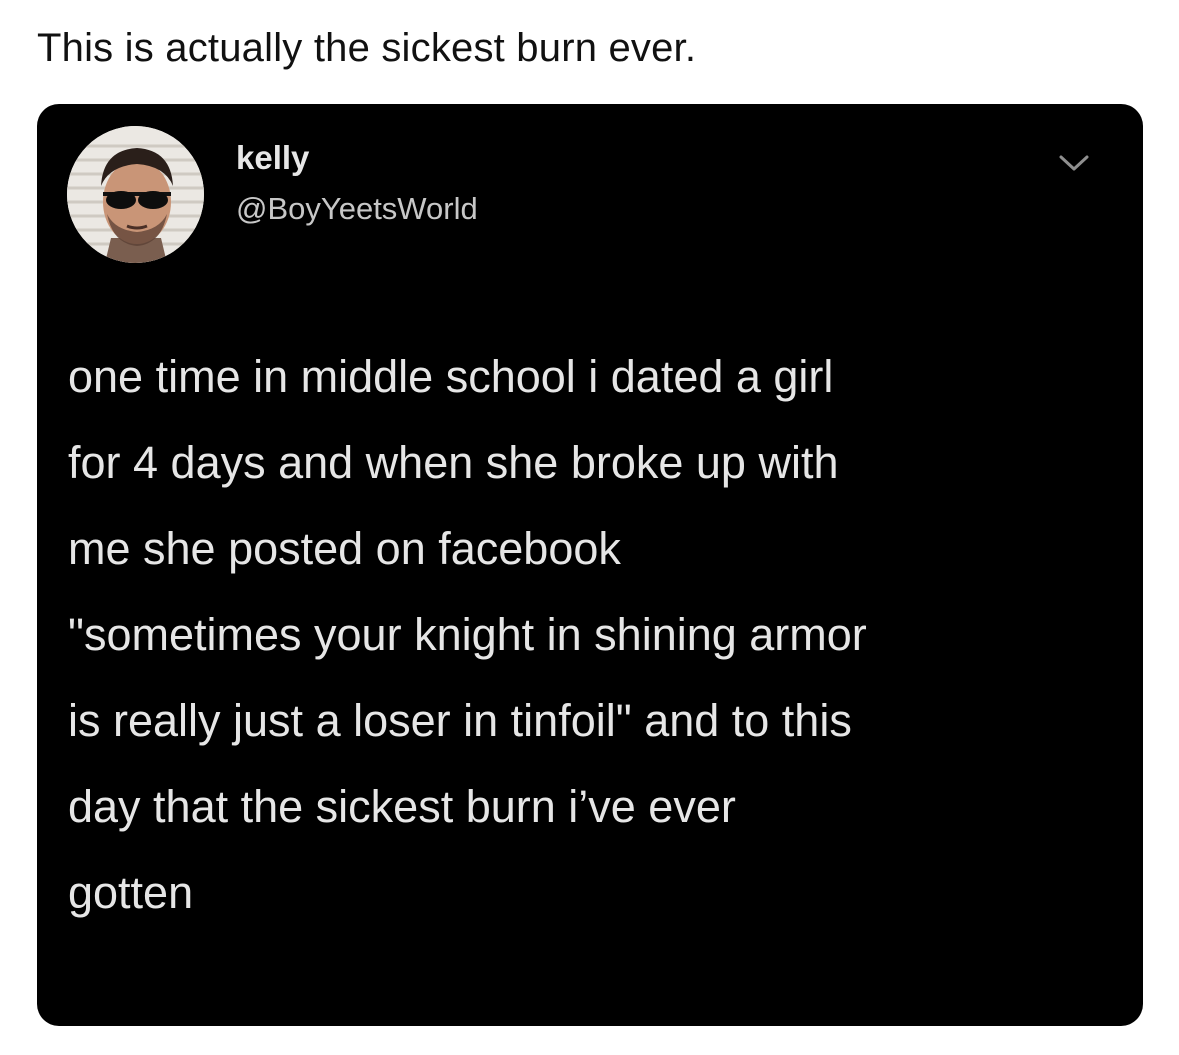  I want to click on tweet-text-line: one time in middle school i dated a girl, so click(451, 376).